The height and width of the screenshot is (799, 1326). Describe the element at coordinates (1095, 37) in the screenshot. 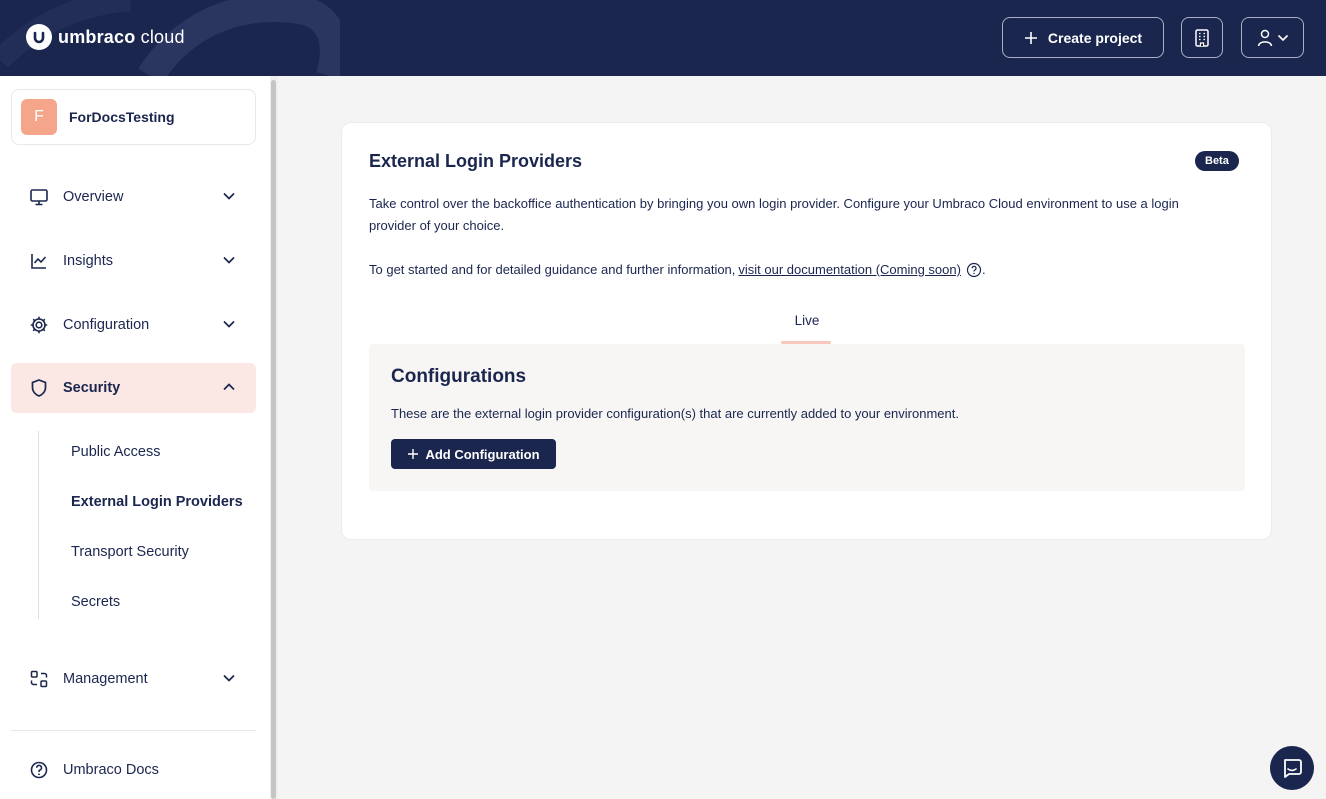

I see `create-project-label: Create project` at that location.